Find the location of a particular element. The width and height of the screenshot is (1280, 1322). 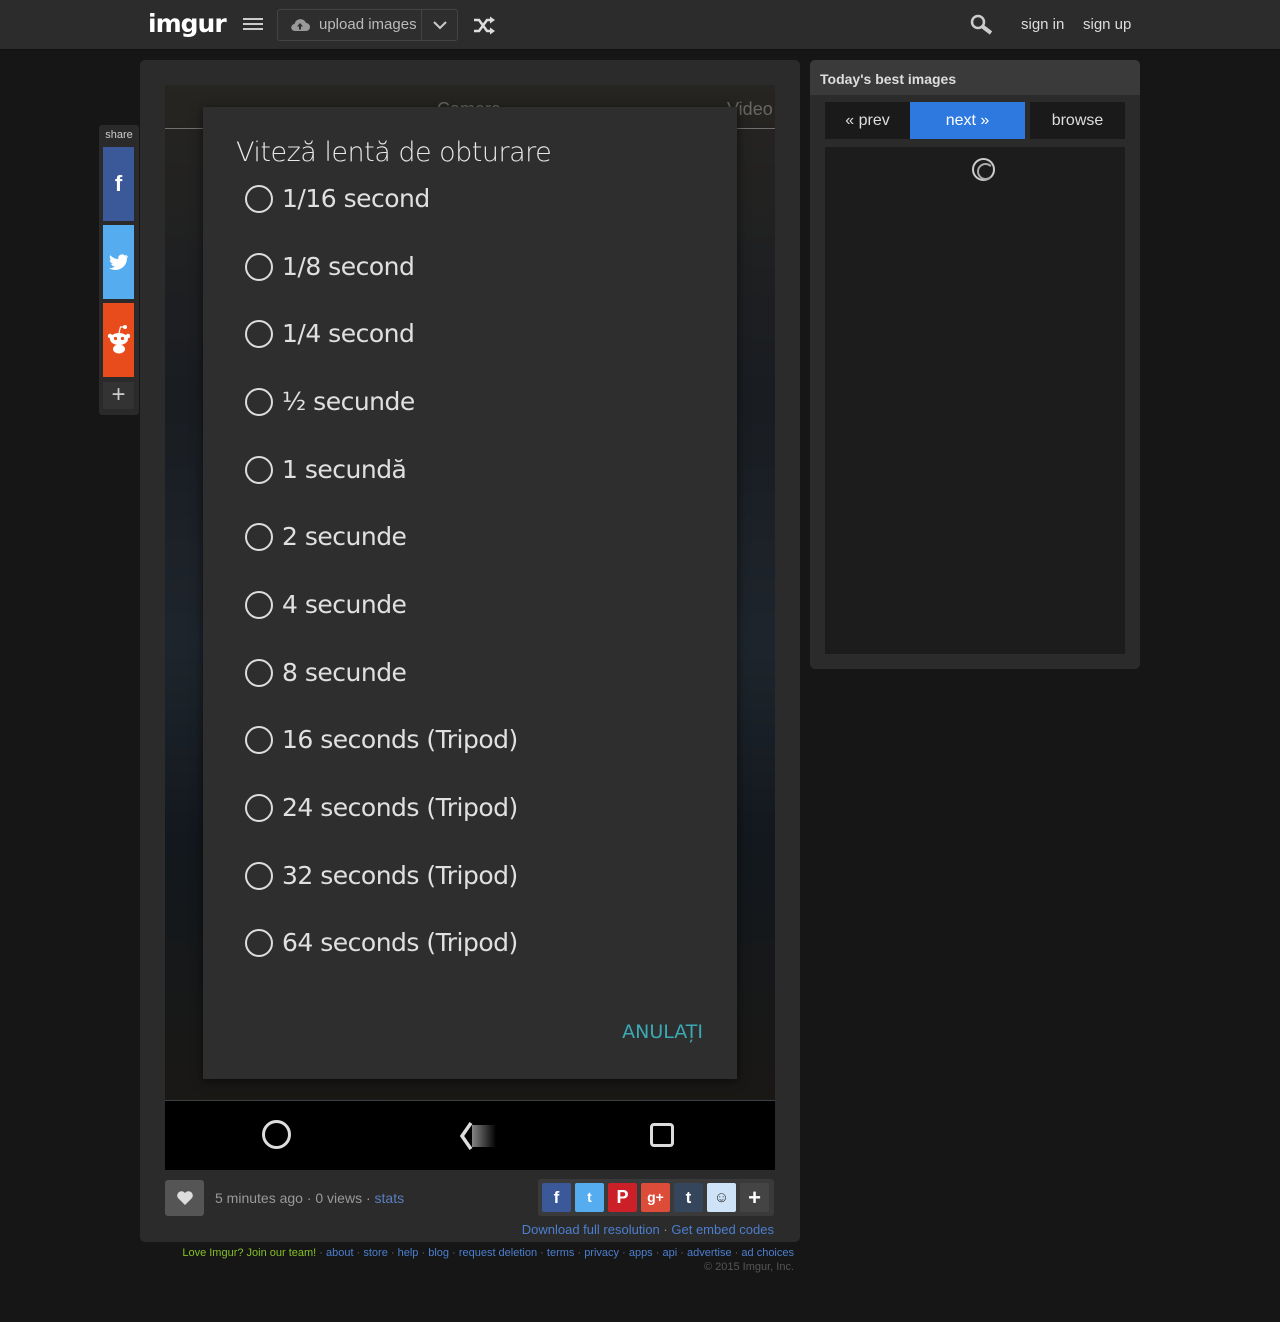

footer-link-about: about is located at coordinates (340, 1253).